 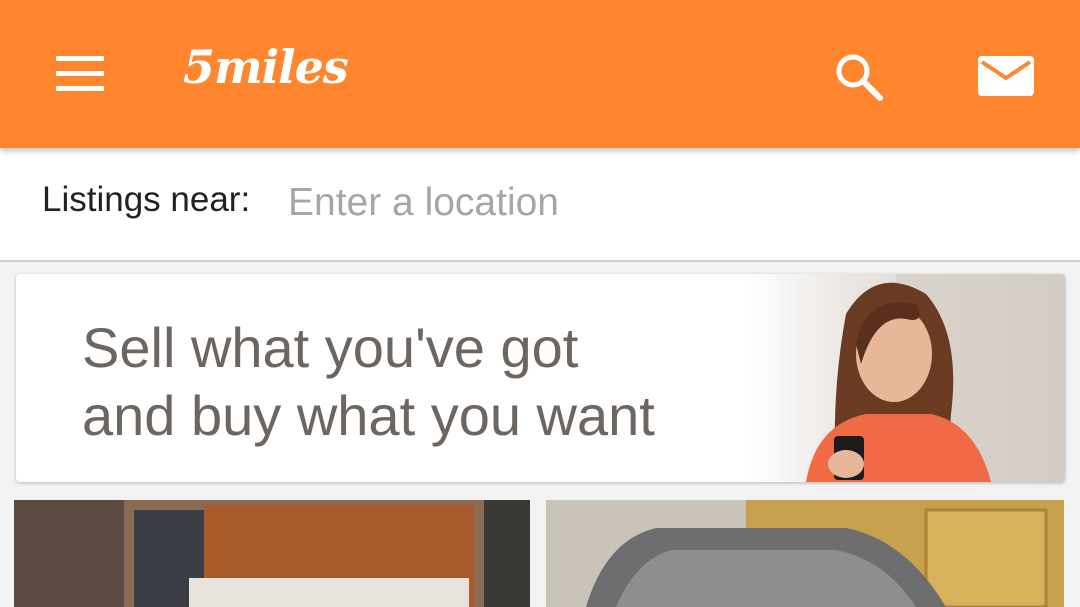 I want to click on search-button, so click(x=860, y=78).